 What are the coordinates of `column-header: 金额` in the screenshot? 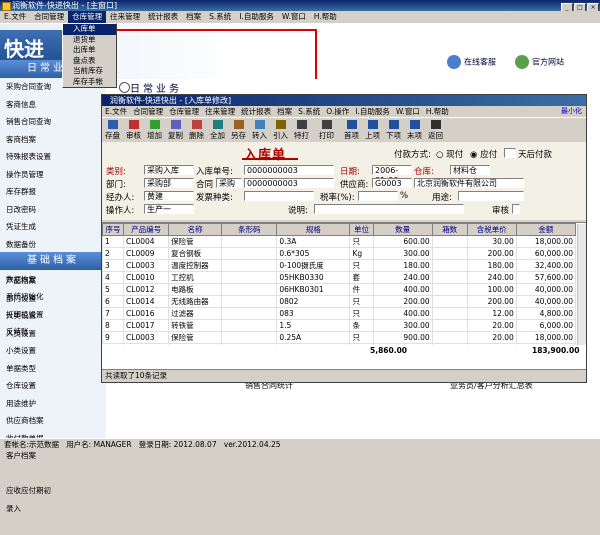 It's located at (546, 229).